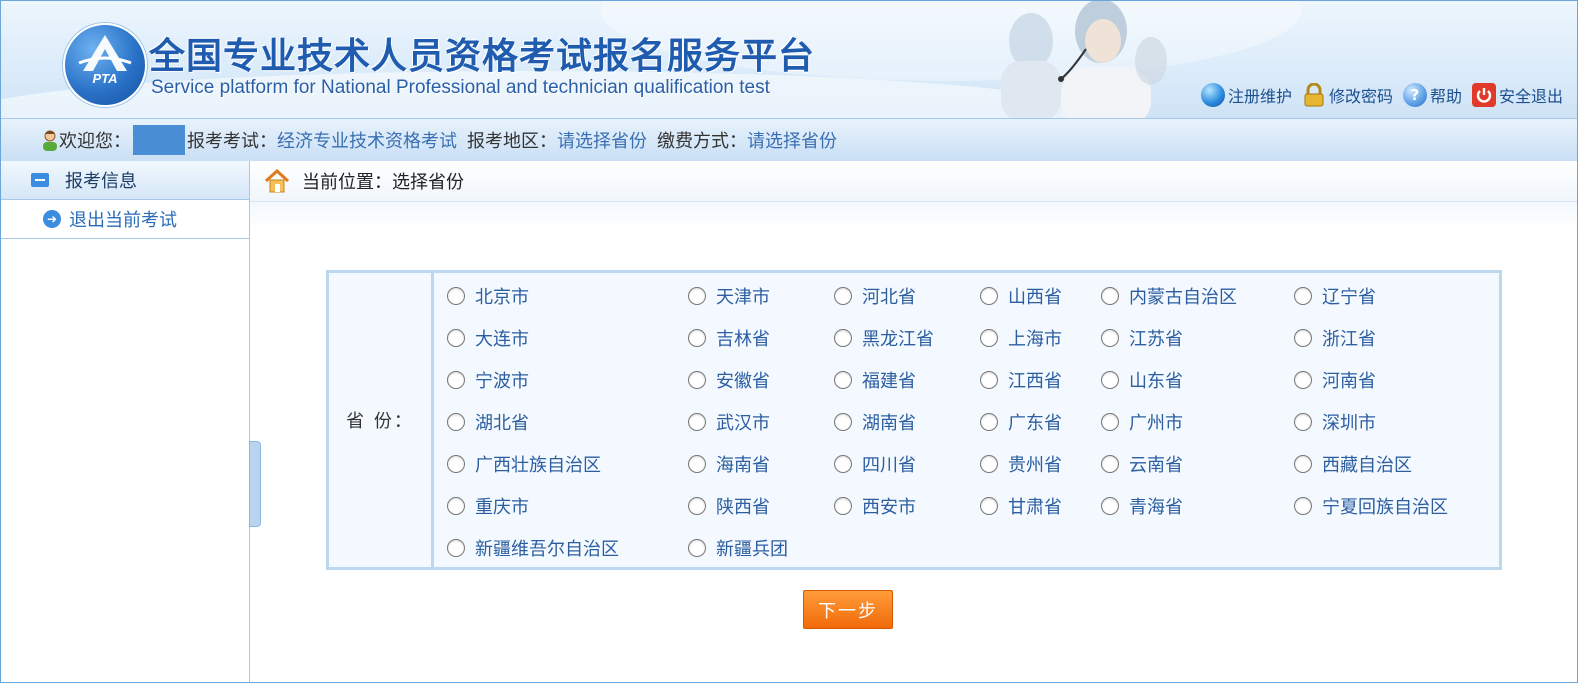 The height and width of the screenshot is (683, 1578). I want to click on site-title: 全国专业技术人员资格考试报名服务平台, so click(482, 56).